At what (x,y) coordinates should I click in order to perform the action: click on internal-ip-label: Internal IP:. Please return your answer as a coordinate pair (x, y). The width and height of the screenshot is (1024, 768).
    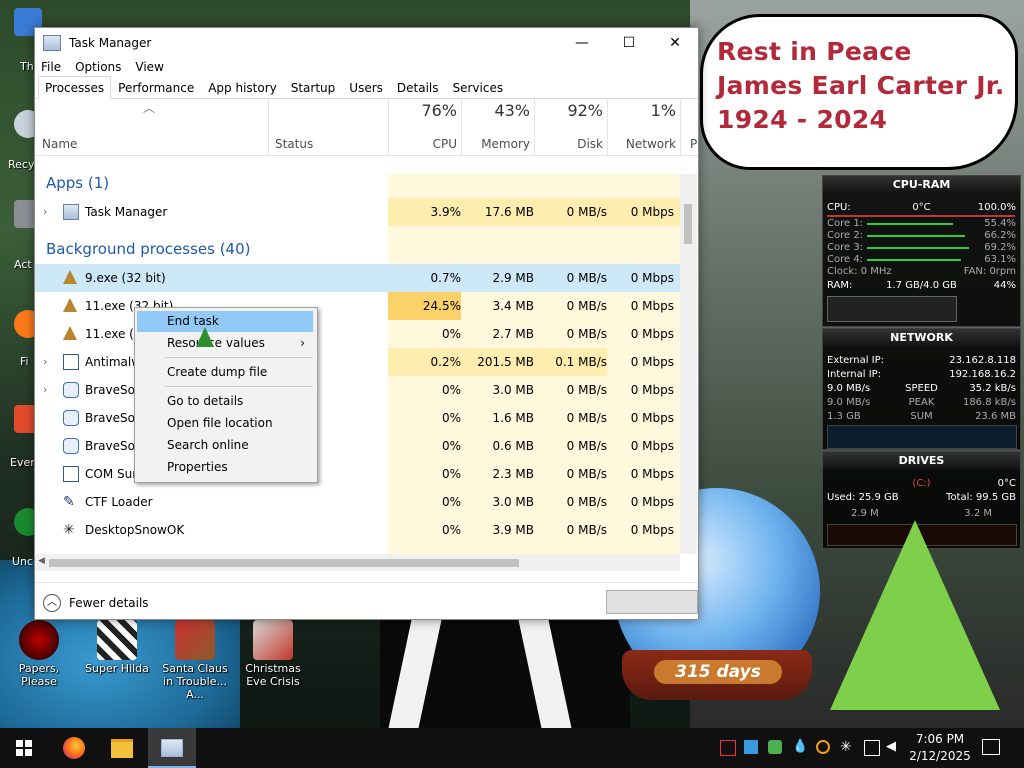
    Looking at the image, I should click on (854, 374).